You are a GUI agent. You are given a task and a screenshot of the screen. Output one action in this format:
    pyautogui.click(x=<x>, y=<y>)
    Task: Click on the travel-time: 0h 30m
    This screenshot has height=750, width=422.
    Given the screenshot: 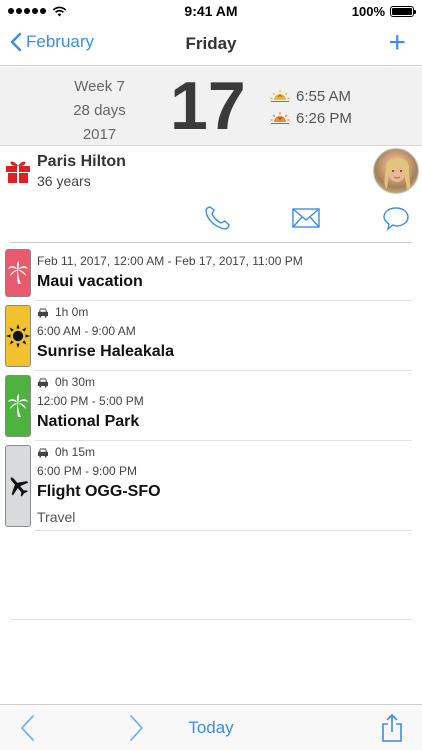 What is the action you would take?
    pyautogui.click(x=66, y=382)
    